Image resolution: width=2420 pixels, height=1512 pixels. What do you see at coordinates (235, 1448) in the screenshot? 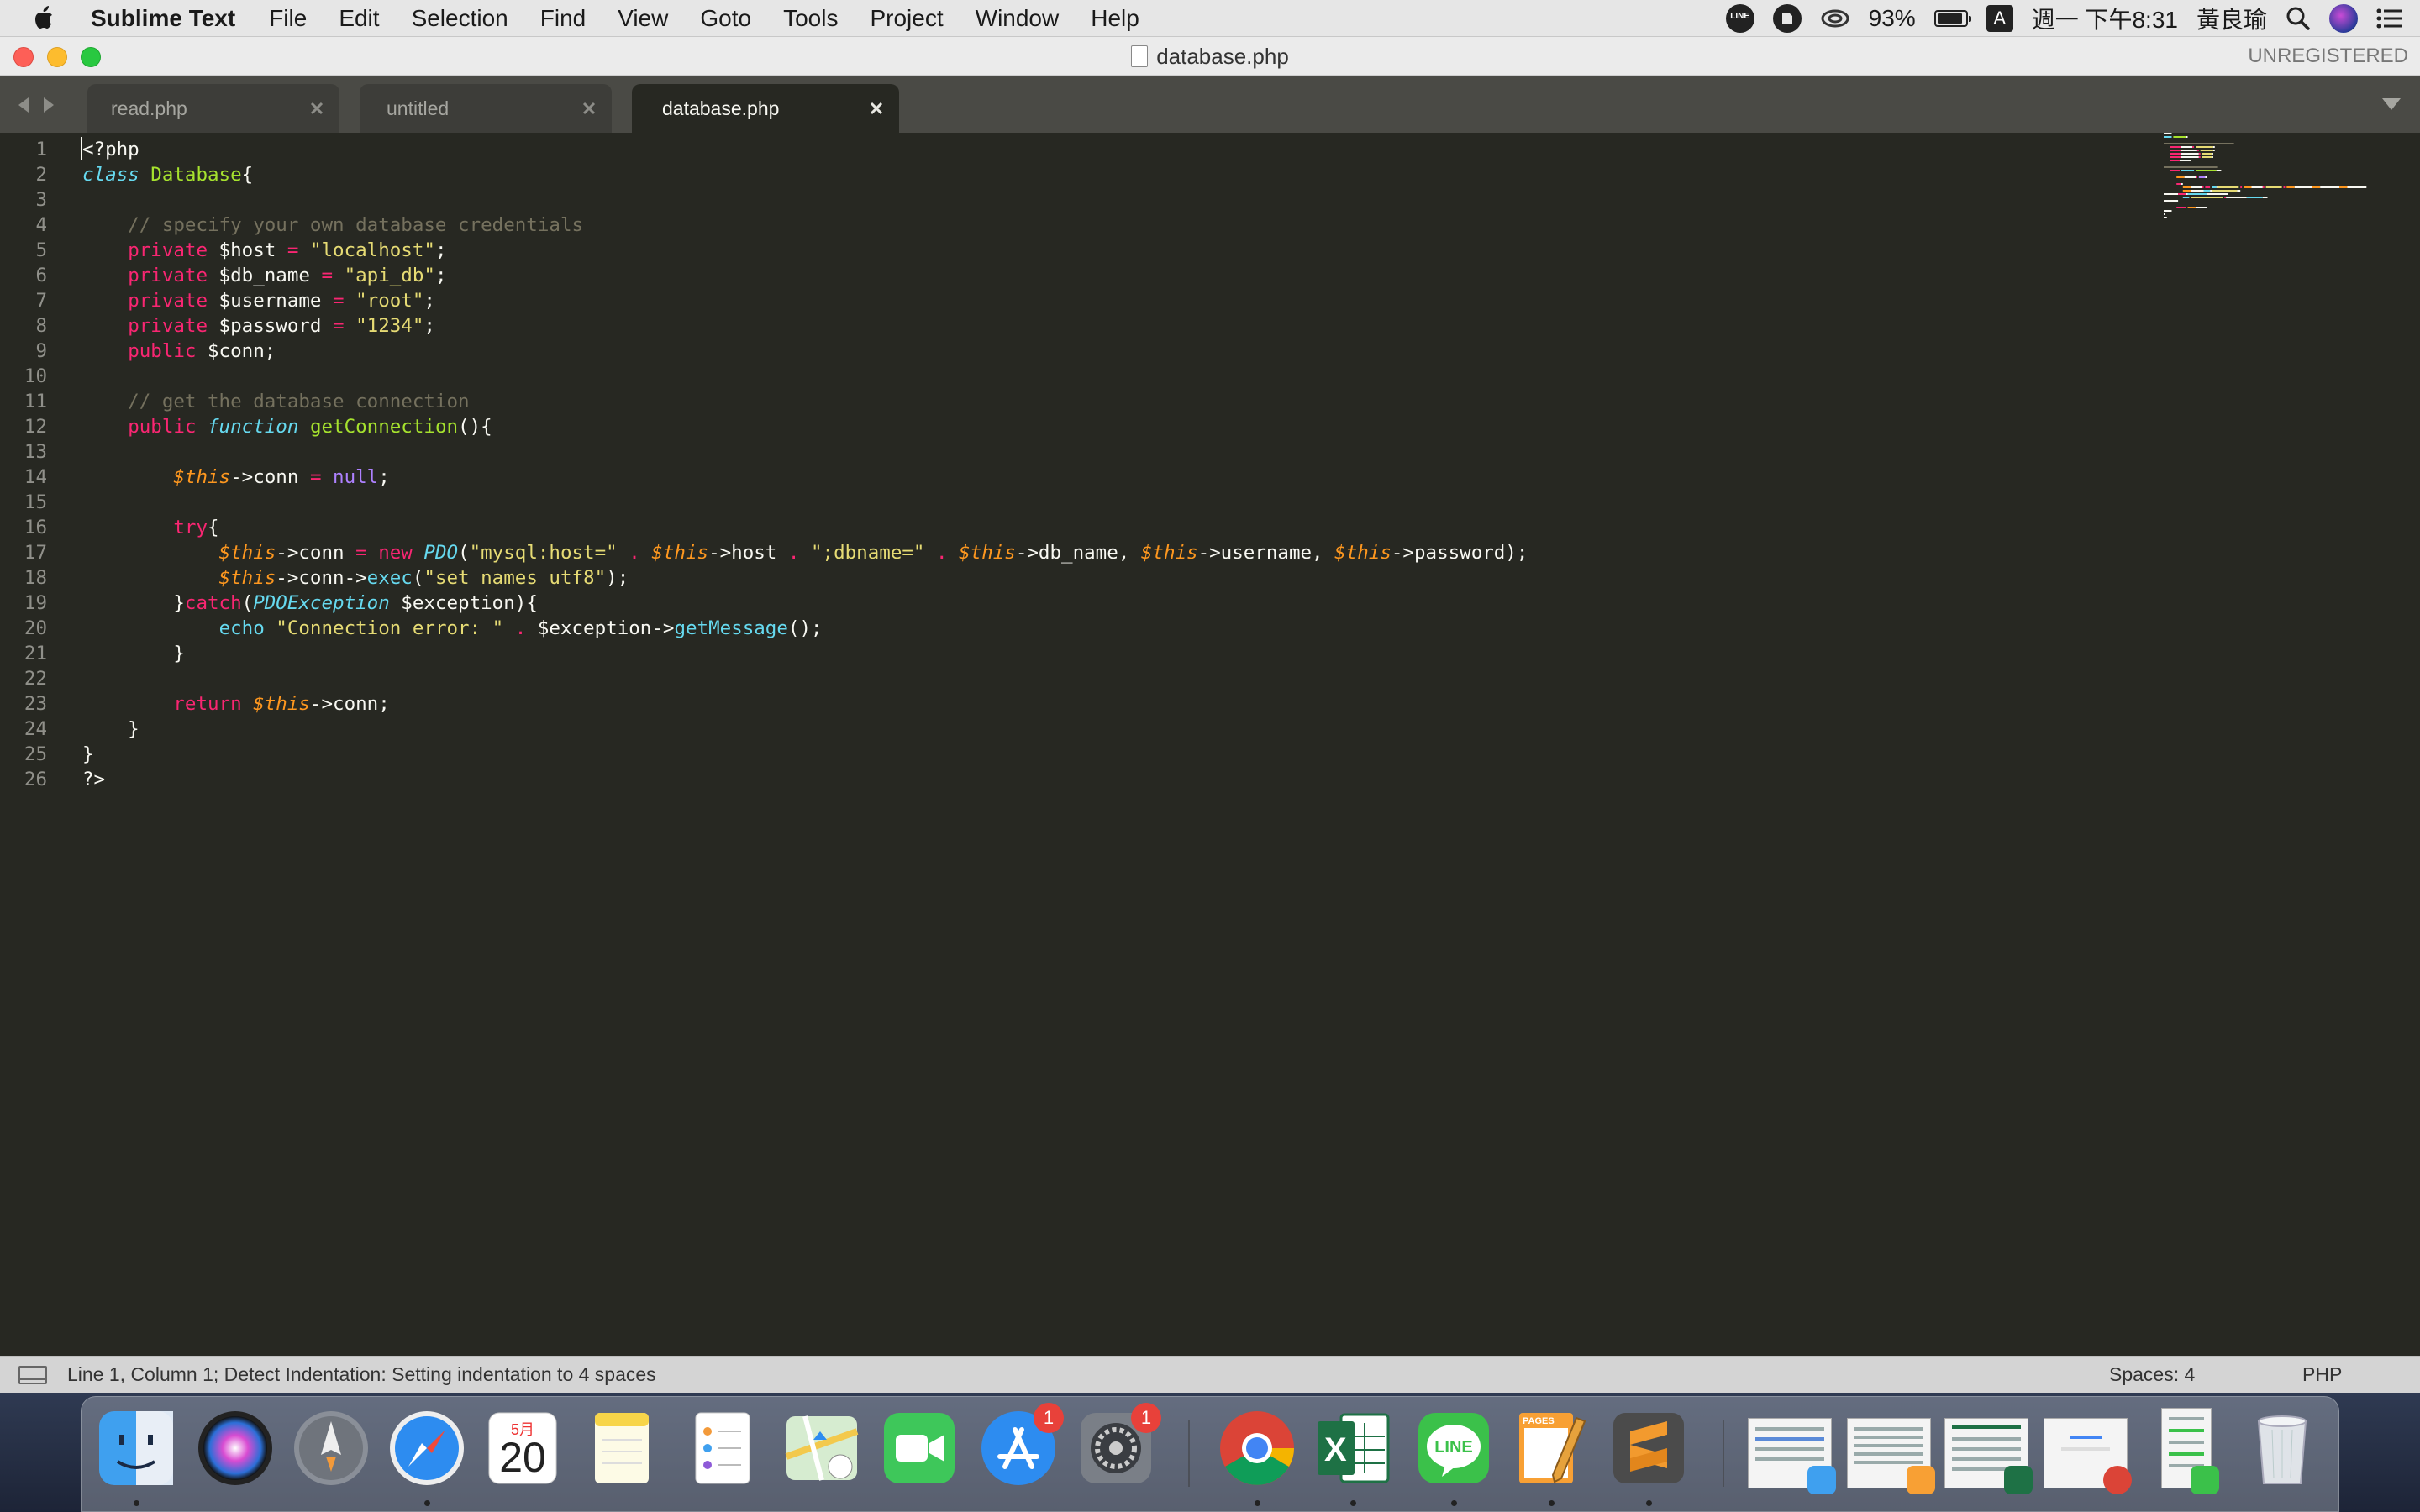
I see `dock-siri-icon` at bounding box center [235, 1448].